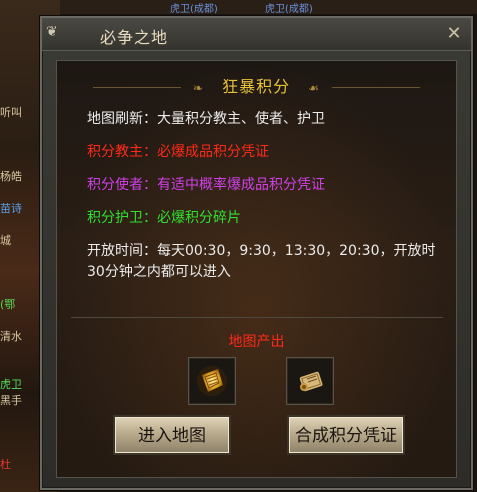 The image size is (477, 492). I want to click on background-top-strip: 虎卫(成都) 虎卫(成都), so click(268, 7).